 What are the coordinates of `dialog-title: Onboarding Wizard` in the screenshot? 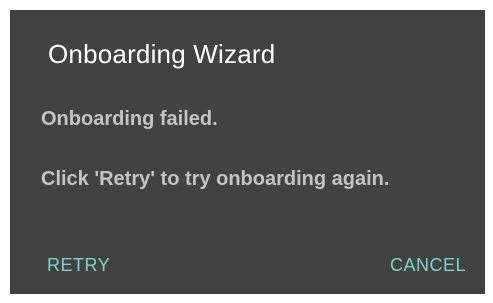 It's located at (162, 54).